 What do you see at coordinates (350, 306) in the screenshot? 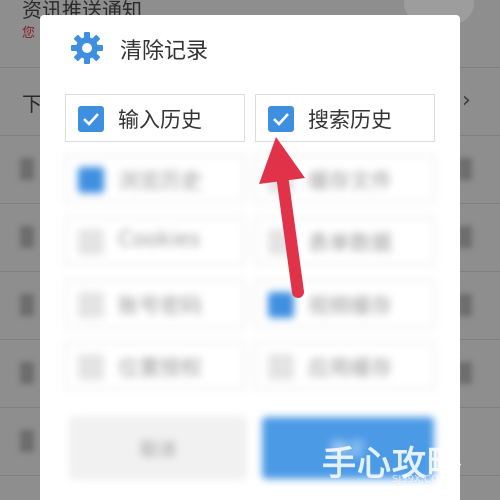
I see `option-label: 视频缓存` at bounding box center [350, 306].